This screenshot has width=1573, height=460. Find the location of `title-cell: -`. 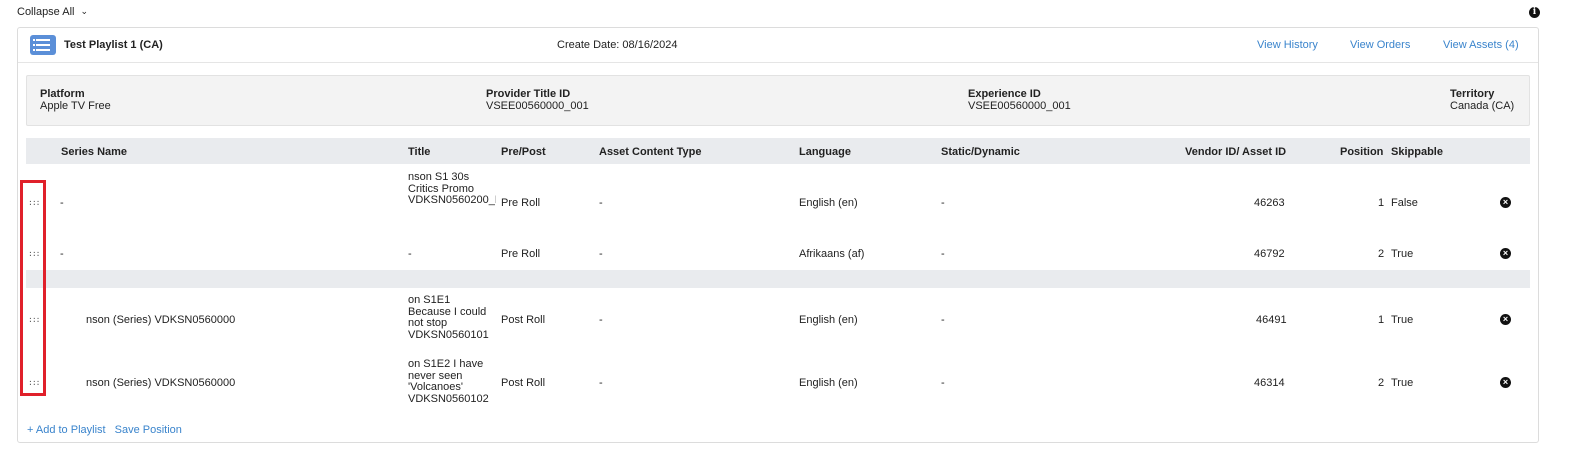

title-cell: - is located at coordinates (410, 254).